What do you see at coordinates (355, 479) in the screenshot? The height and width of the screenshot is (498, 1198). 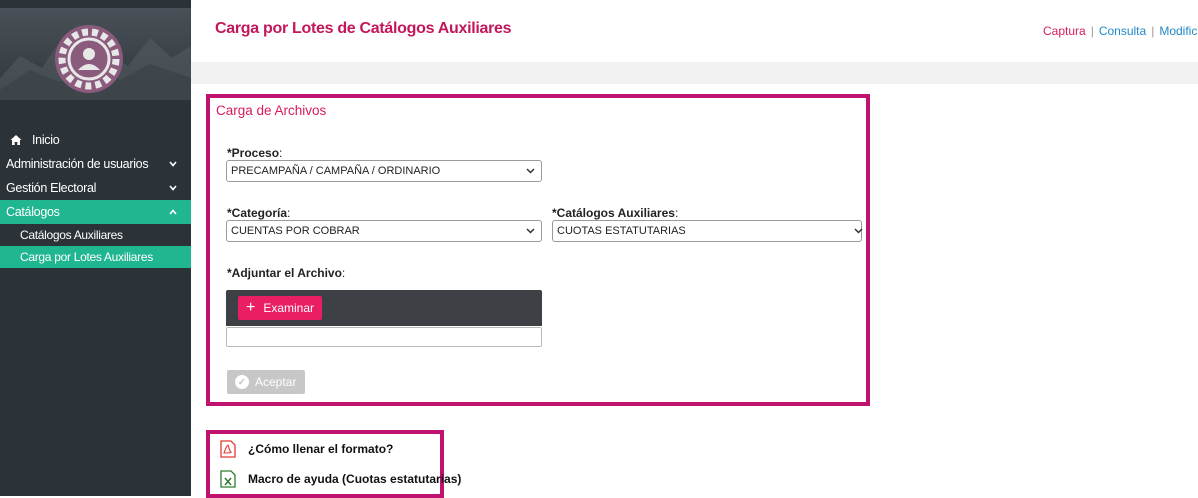 I see `help-link-label: Macro de ayuda (Cuotas estatutarias)` at bounding box center [355, 479].